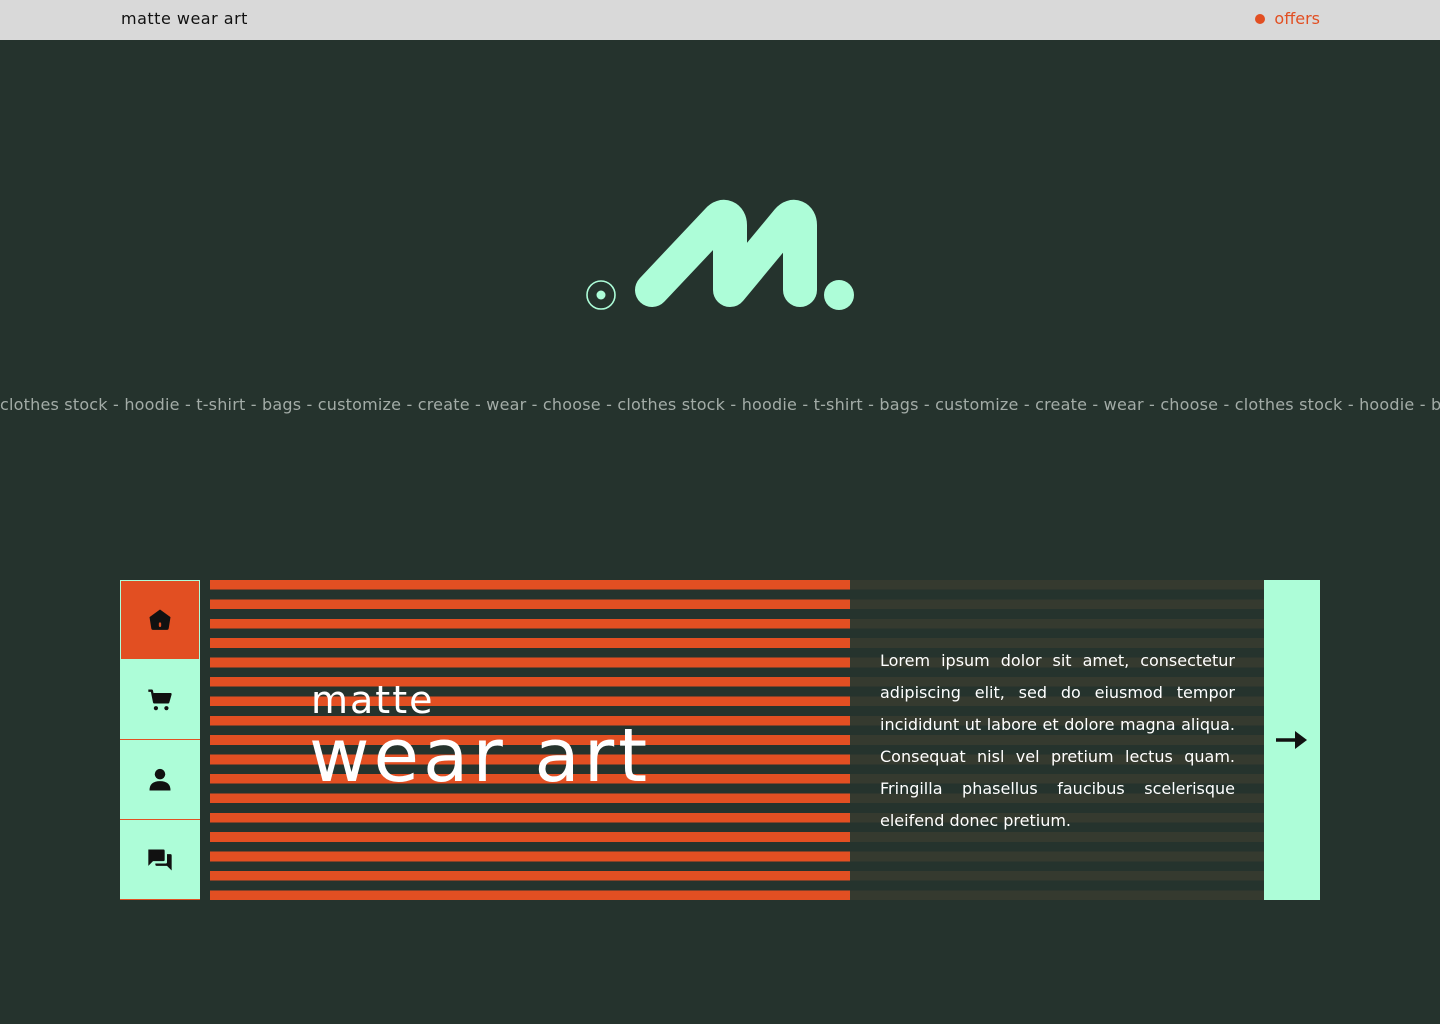 The width and height of the screenshot is (1440, 1024). Describe the element at coordinates (720, 20) in the screenshot. I see `top-bar: matte wear art offers` at that location.